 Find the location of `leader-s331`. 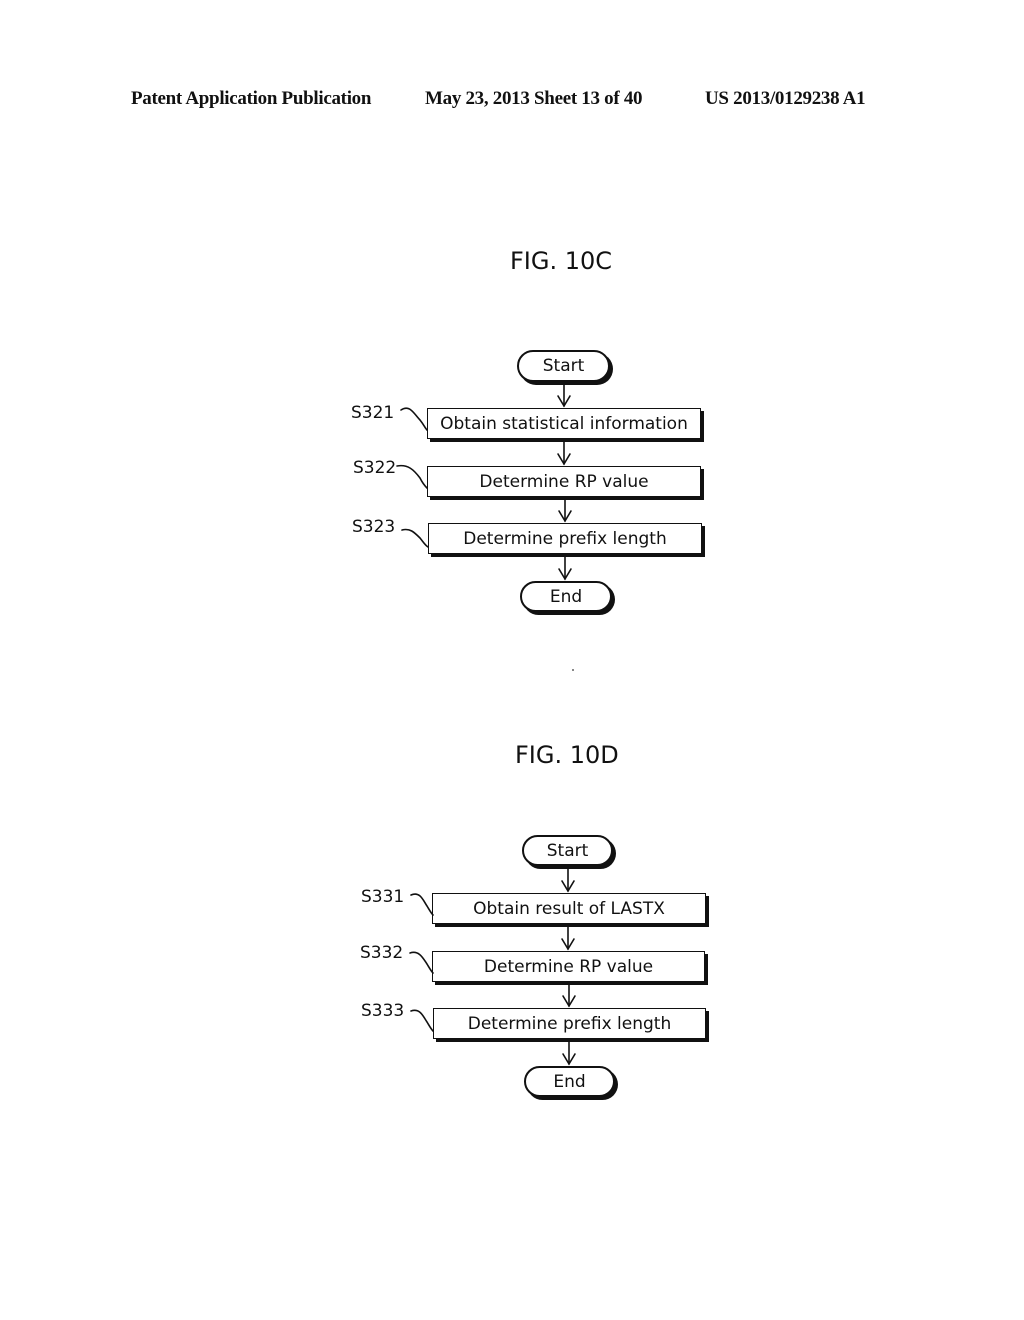

leader-s331 is located at coordinates (422, 904).